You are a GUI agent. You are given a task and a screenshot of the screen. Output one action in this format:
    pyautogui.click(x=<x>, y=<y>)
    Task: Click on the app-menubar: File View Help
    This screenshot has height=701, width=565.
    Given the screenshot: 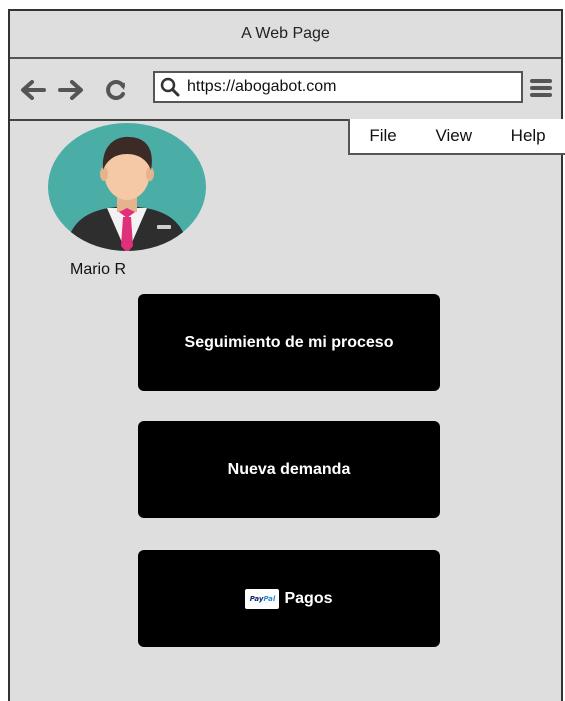 What is the action you would take?
    pyautogui.click(x=456, y=137)
    